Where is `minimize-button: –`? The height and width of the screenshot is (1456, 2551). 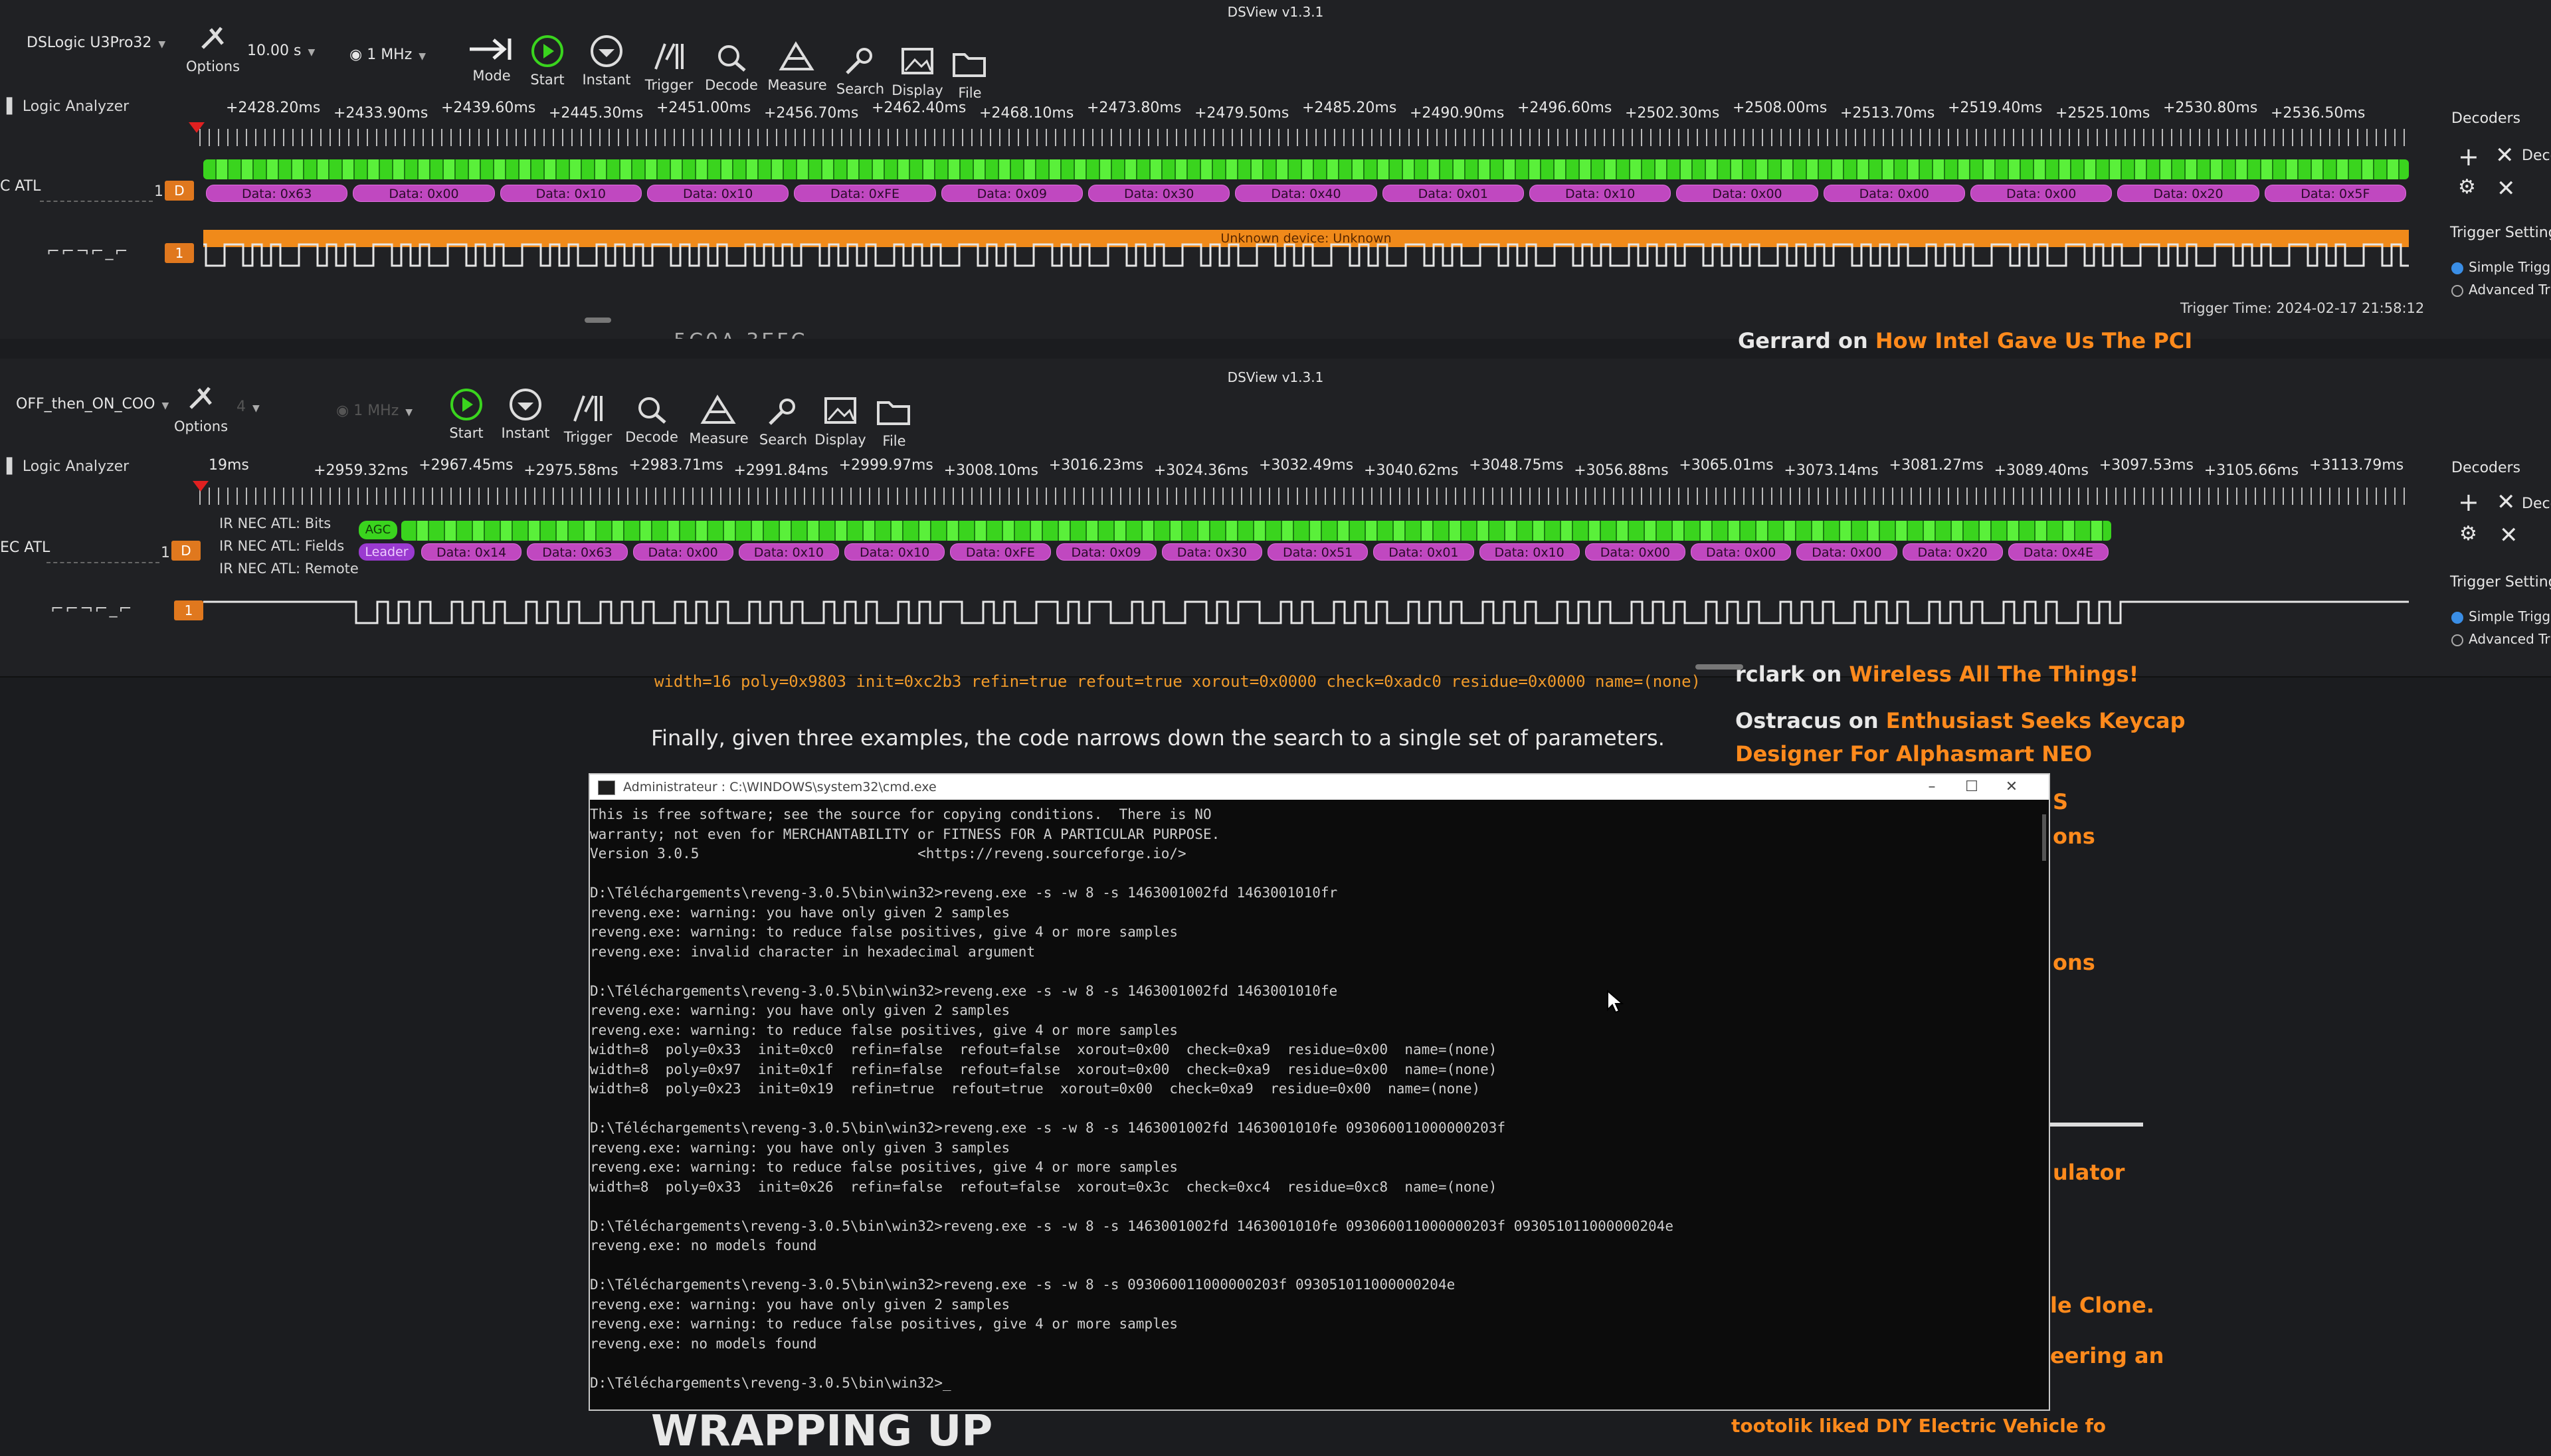 minimize-button: – is located at coordinates (1932, 787).